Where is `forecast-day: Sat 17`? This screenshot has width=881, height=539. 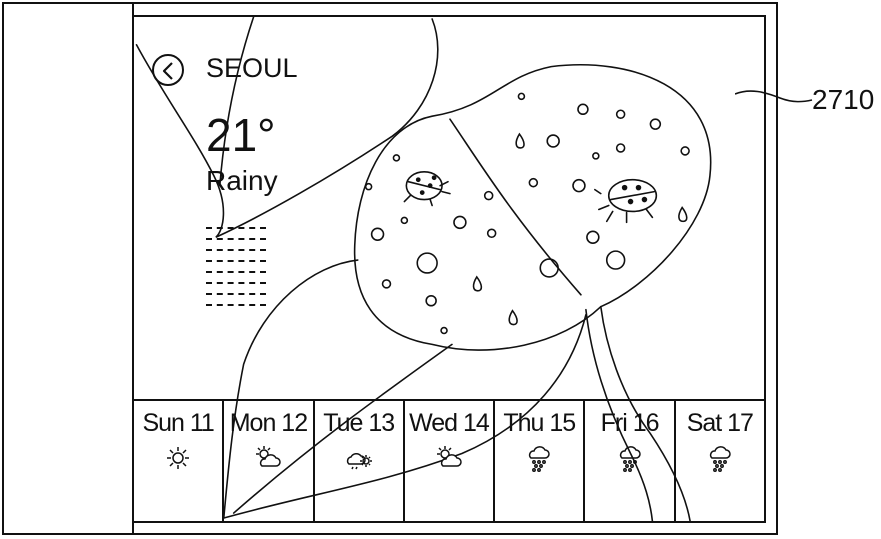
forecast-day: Sat 17 is located at coordinates (720, 461).